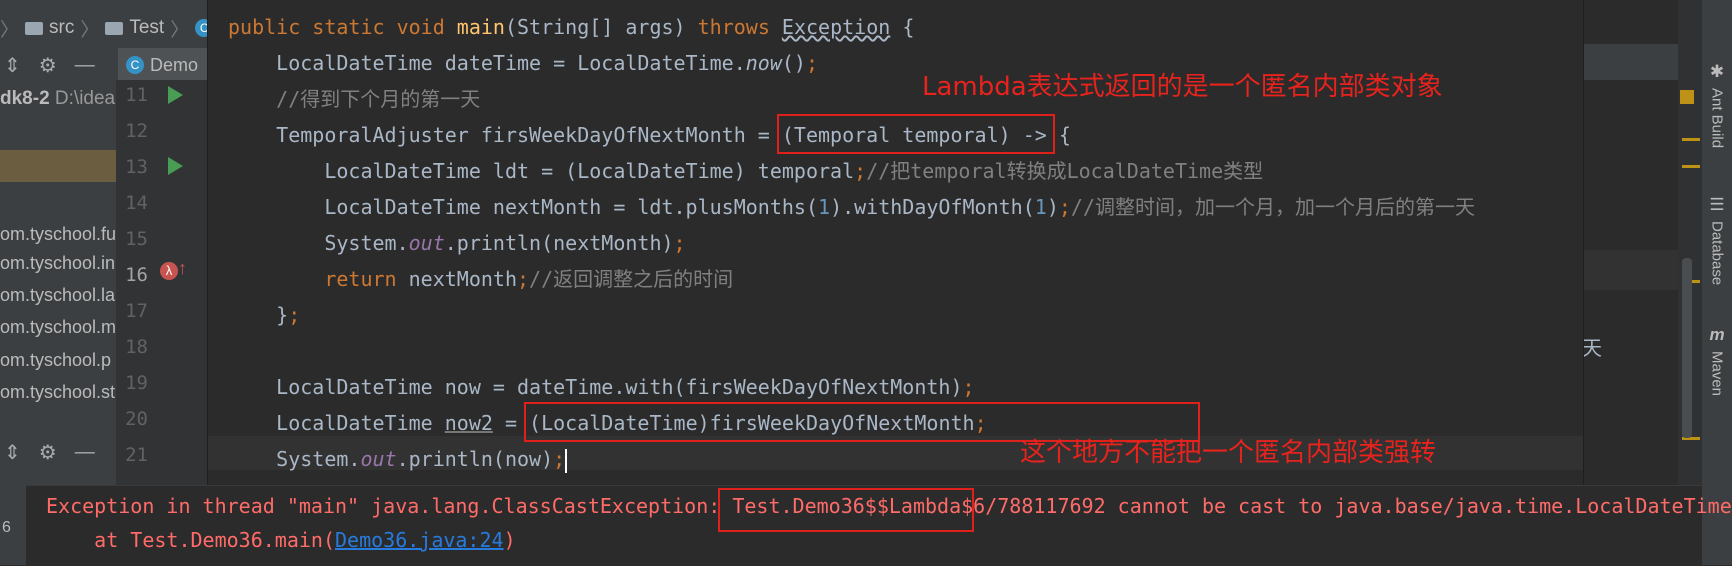 The image size is (1732, 566). I want to click on warning-marker, so click(1687, 97).